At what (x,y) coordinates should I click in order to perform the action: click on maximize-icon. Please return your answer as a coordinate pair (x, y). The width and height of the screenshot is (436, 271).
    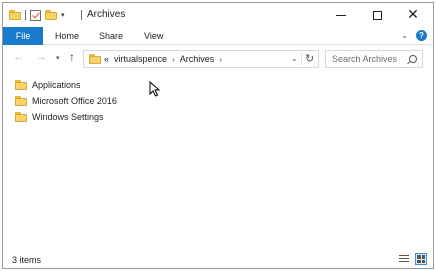
    Looking at the image, I should click on (377, 15).